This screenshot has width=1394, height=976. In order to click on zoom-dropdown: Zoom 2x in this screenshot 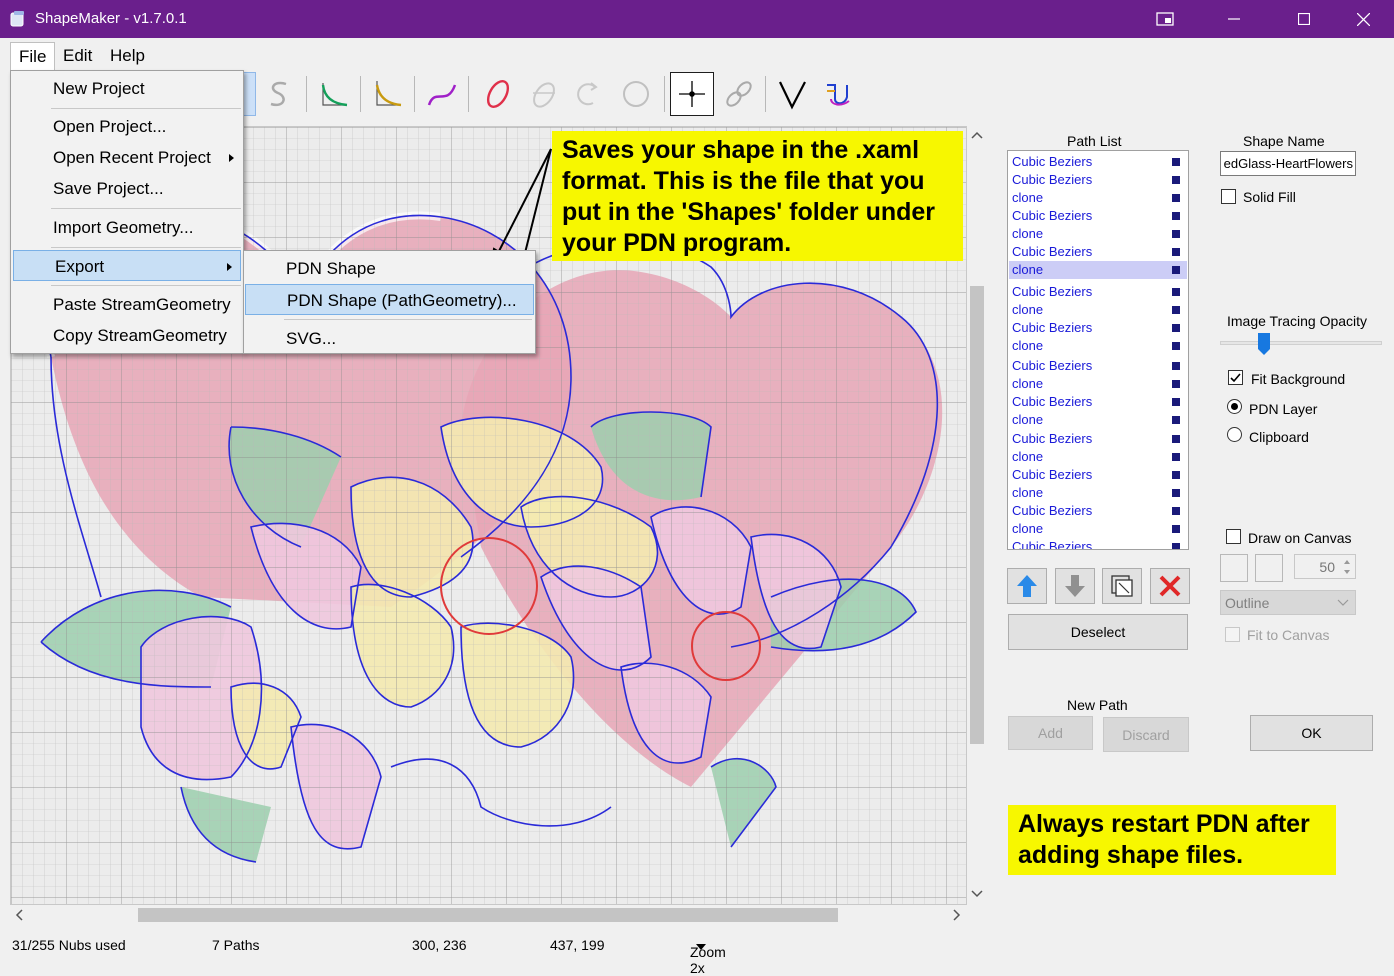, I will do `click(708, 956)`.